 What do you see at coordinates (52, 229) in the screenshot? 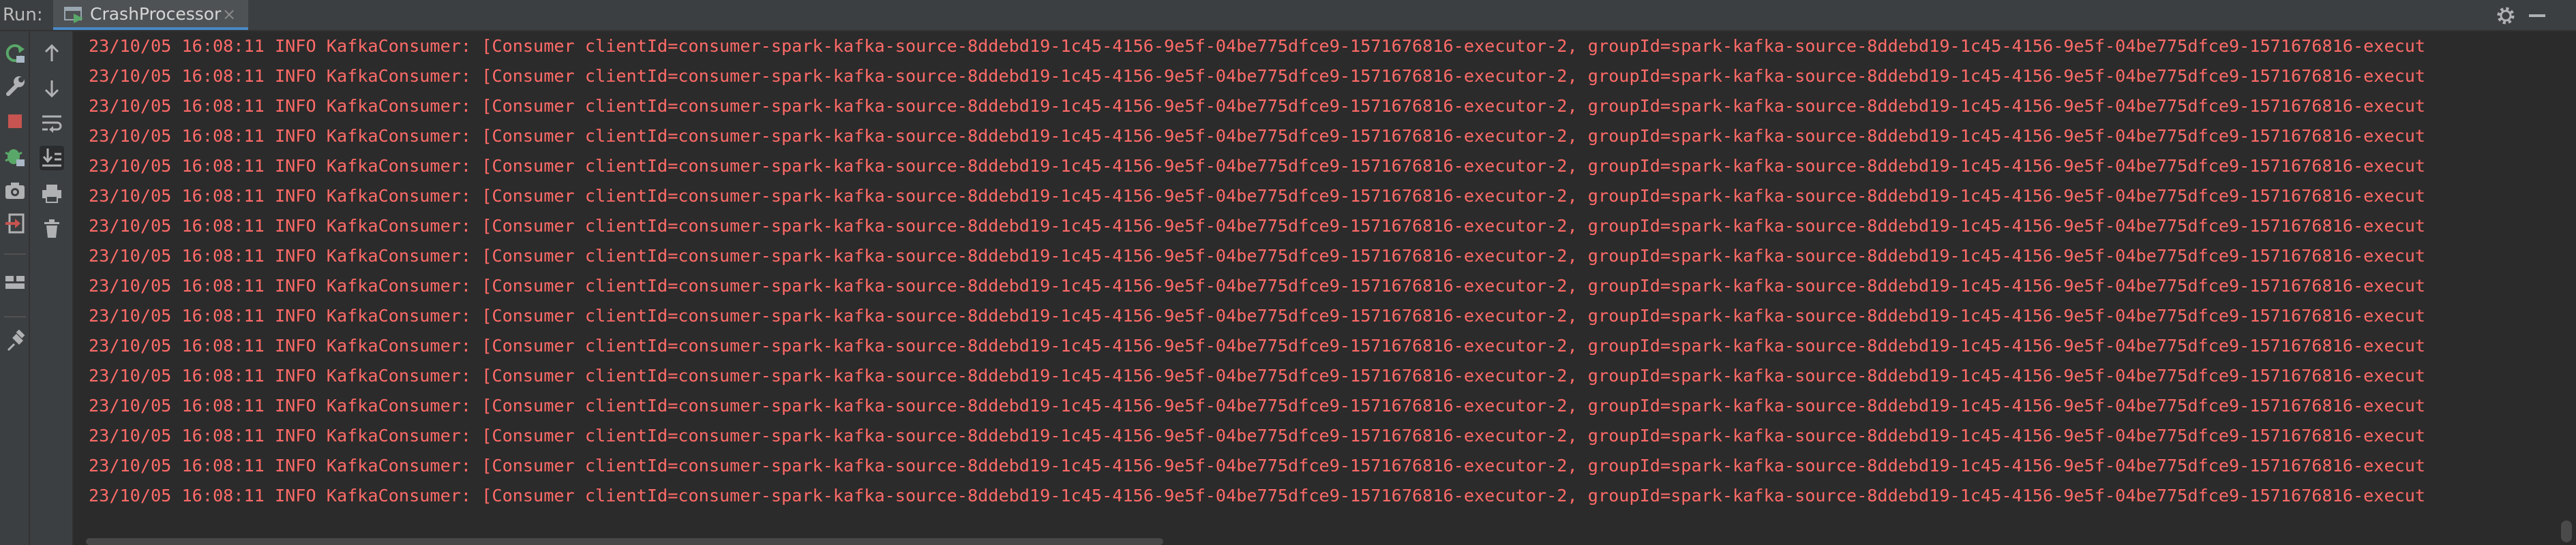
I see `trash-icon` at bounding box center [52, 229].